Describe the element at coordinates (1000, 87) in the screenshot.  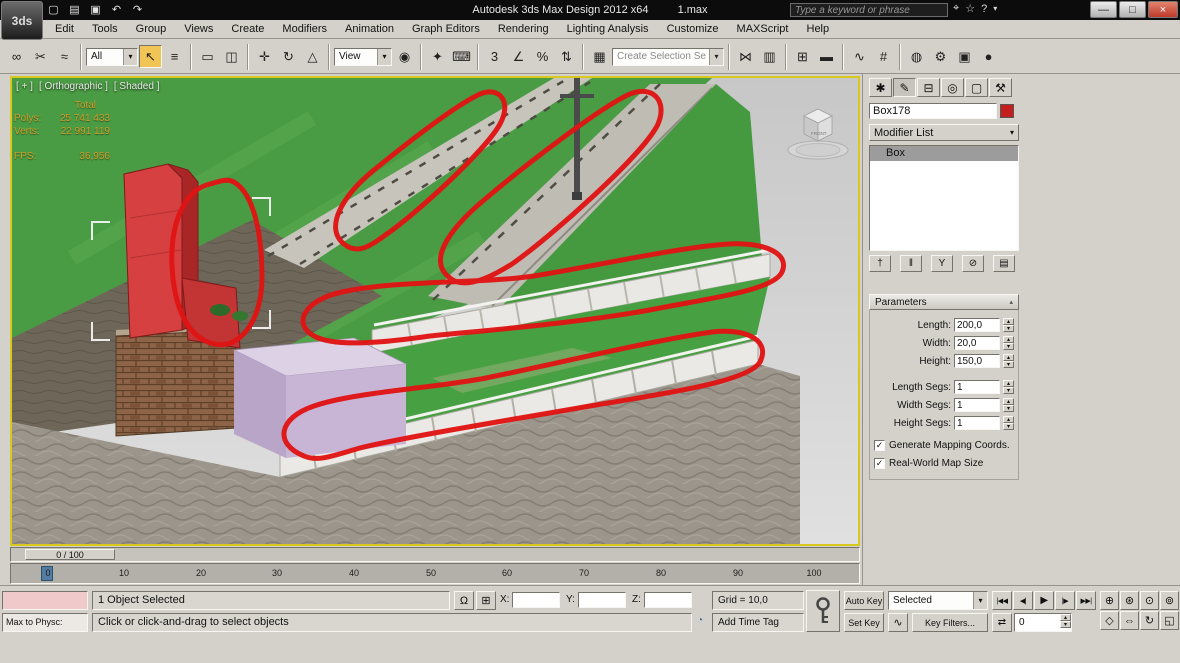
I see `tab-utilities: ⚒` at that location.